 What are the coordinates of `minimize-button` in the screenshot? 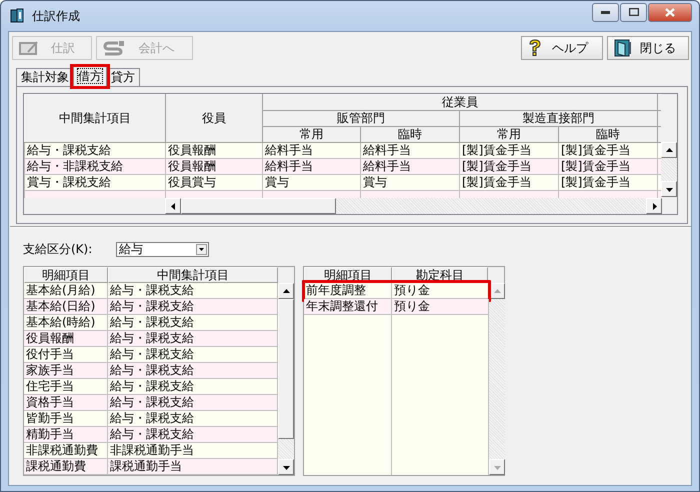 It's located at (605, 12).